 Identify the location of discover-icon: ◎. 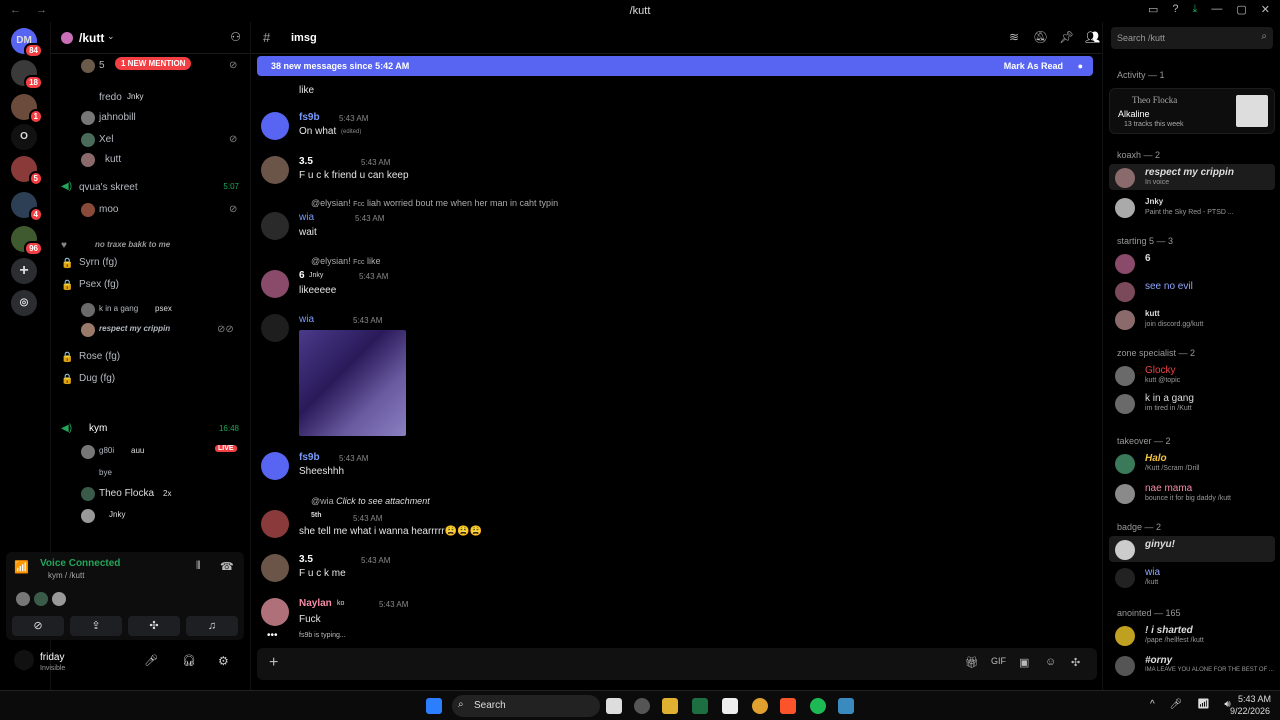
(24, 303).